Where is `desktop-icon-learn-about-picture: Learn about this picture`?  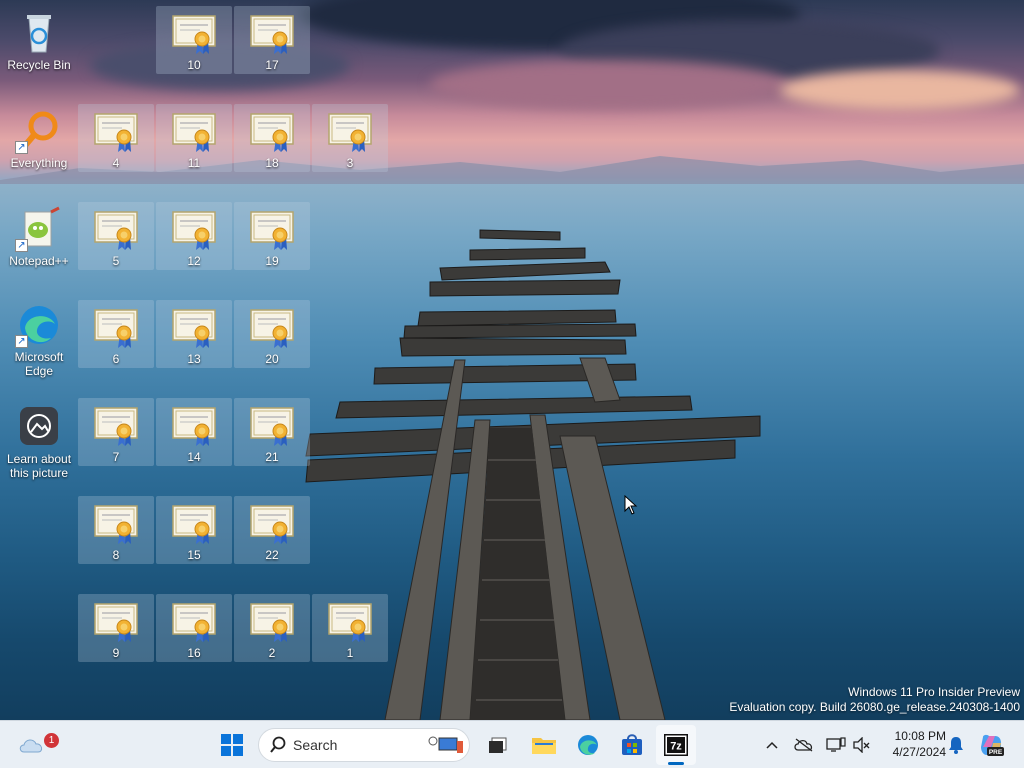 desktop-icon-learn-about-picture: Learn about this picture is located at coordinates (39, 442).